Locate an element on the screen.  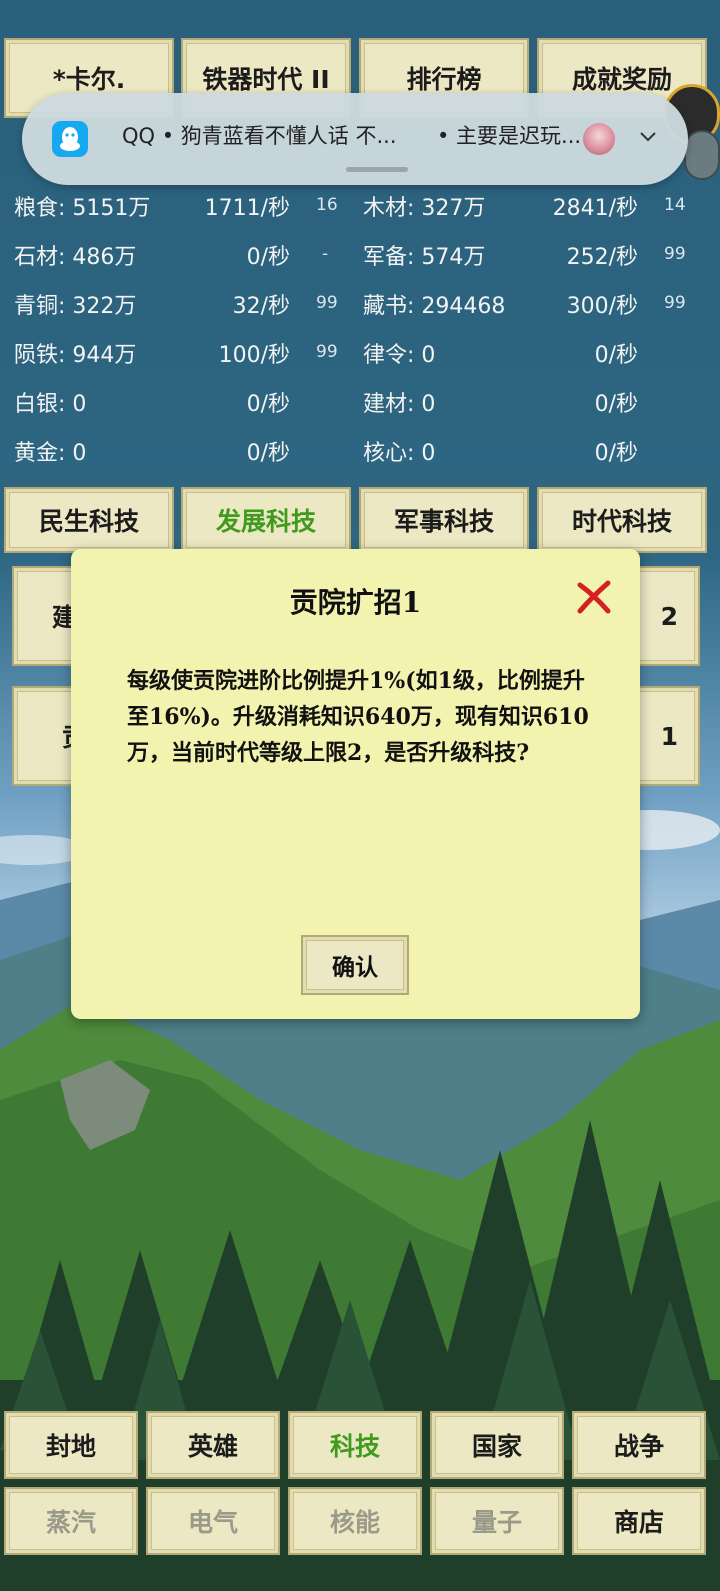
resource-food-level: 16 is located at coordinates (327, 205).